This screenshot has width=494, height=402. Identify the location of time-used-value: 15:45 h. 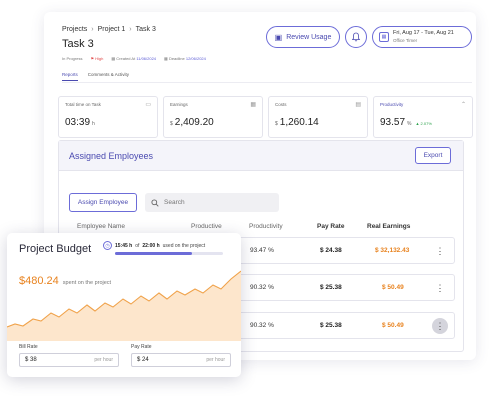
(124, 245).